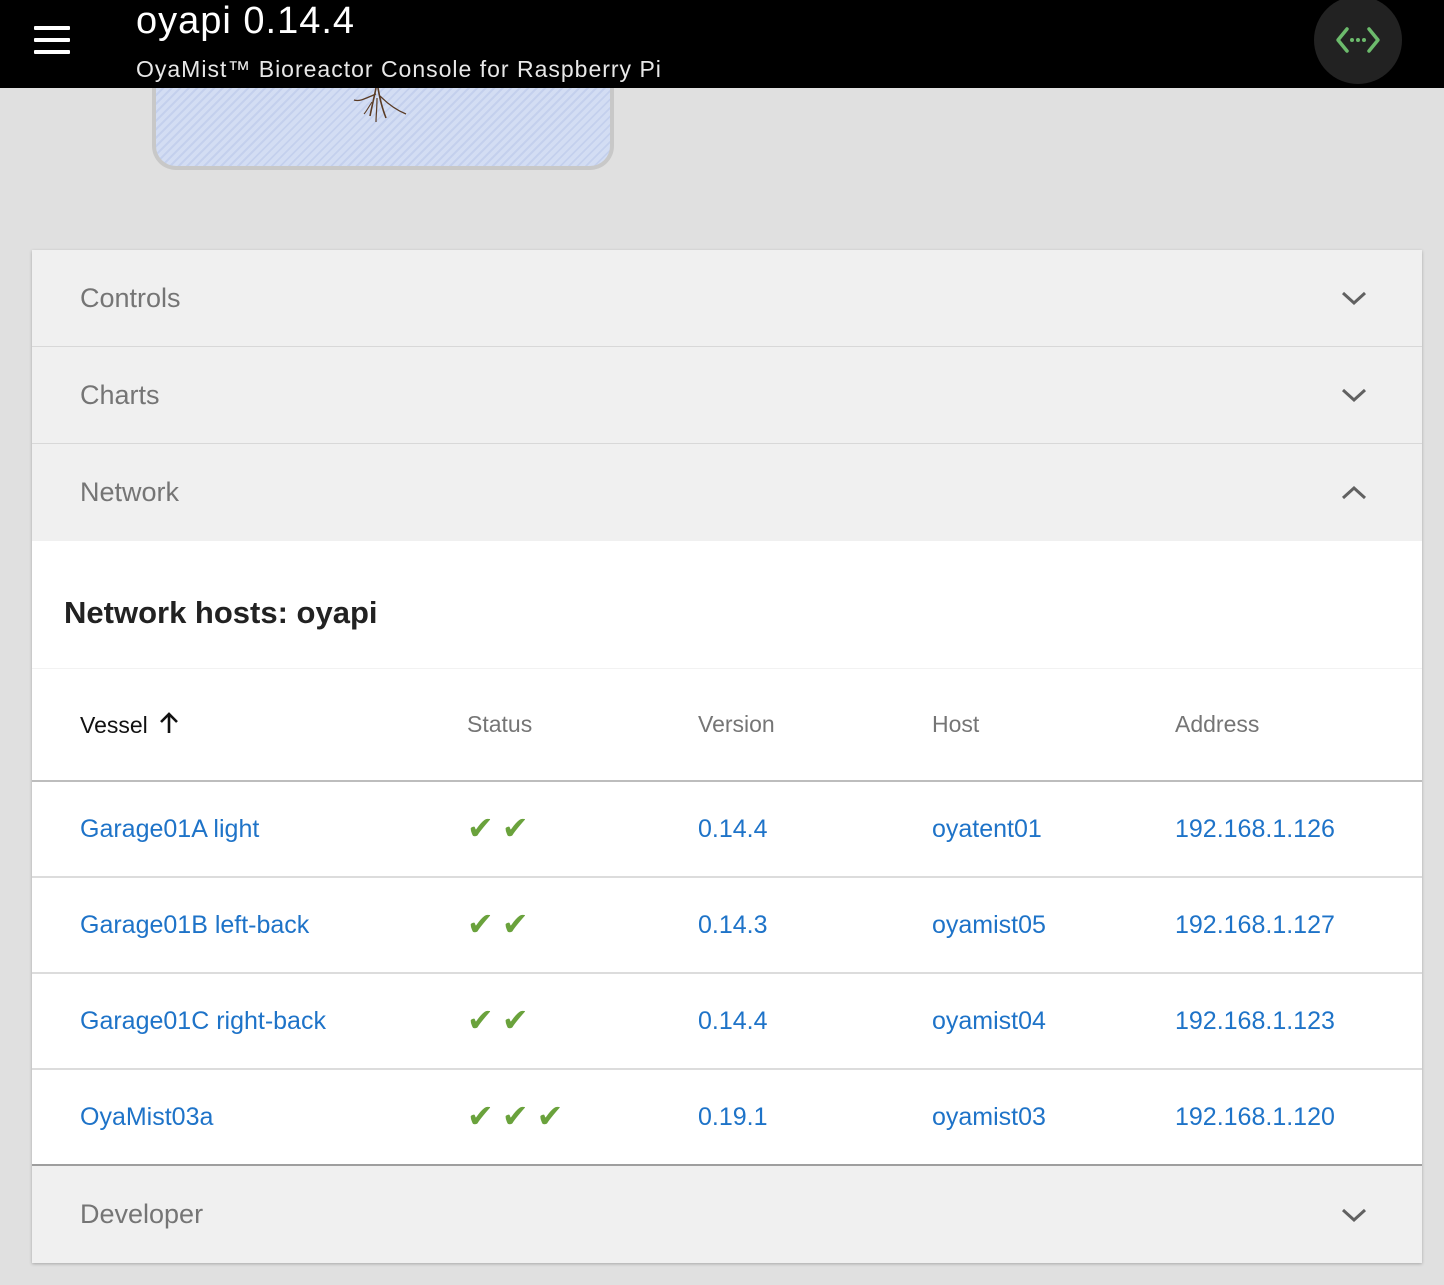 The width and height of the screenshot is (1444, 1285). I want to click on table-header-row: Vessel Status Version Host Address, so click(727, 725).